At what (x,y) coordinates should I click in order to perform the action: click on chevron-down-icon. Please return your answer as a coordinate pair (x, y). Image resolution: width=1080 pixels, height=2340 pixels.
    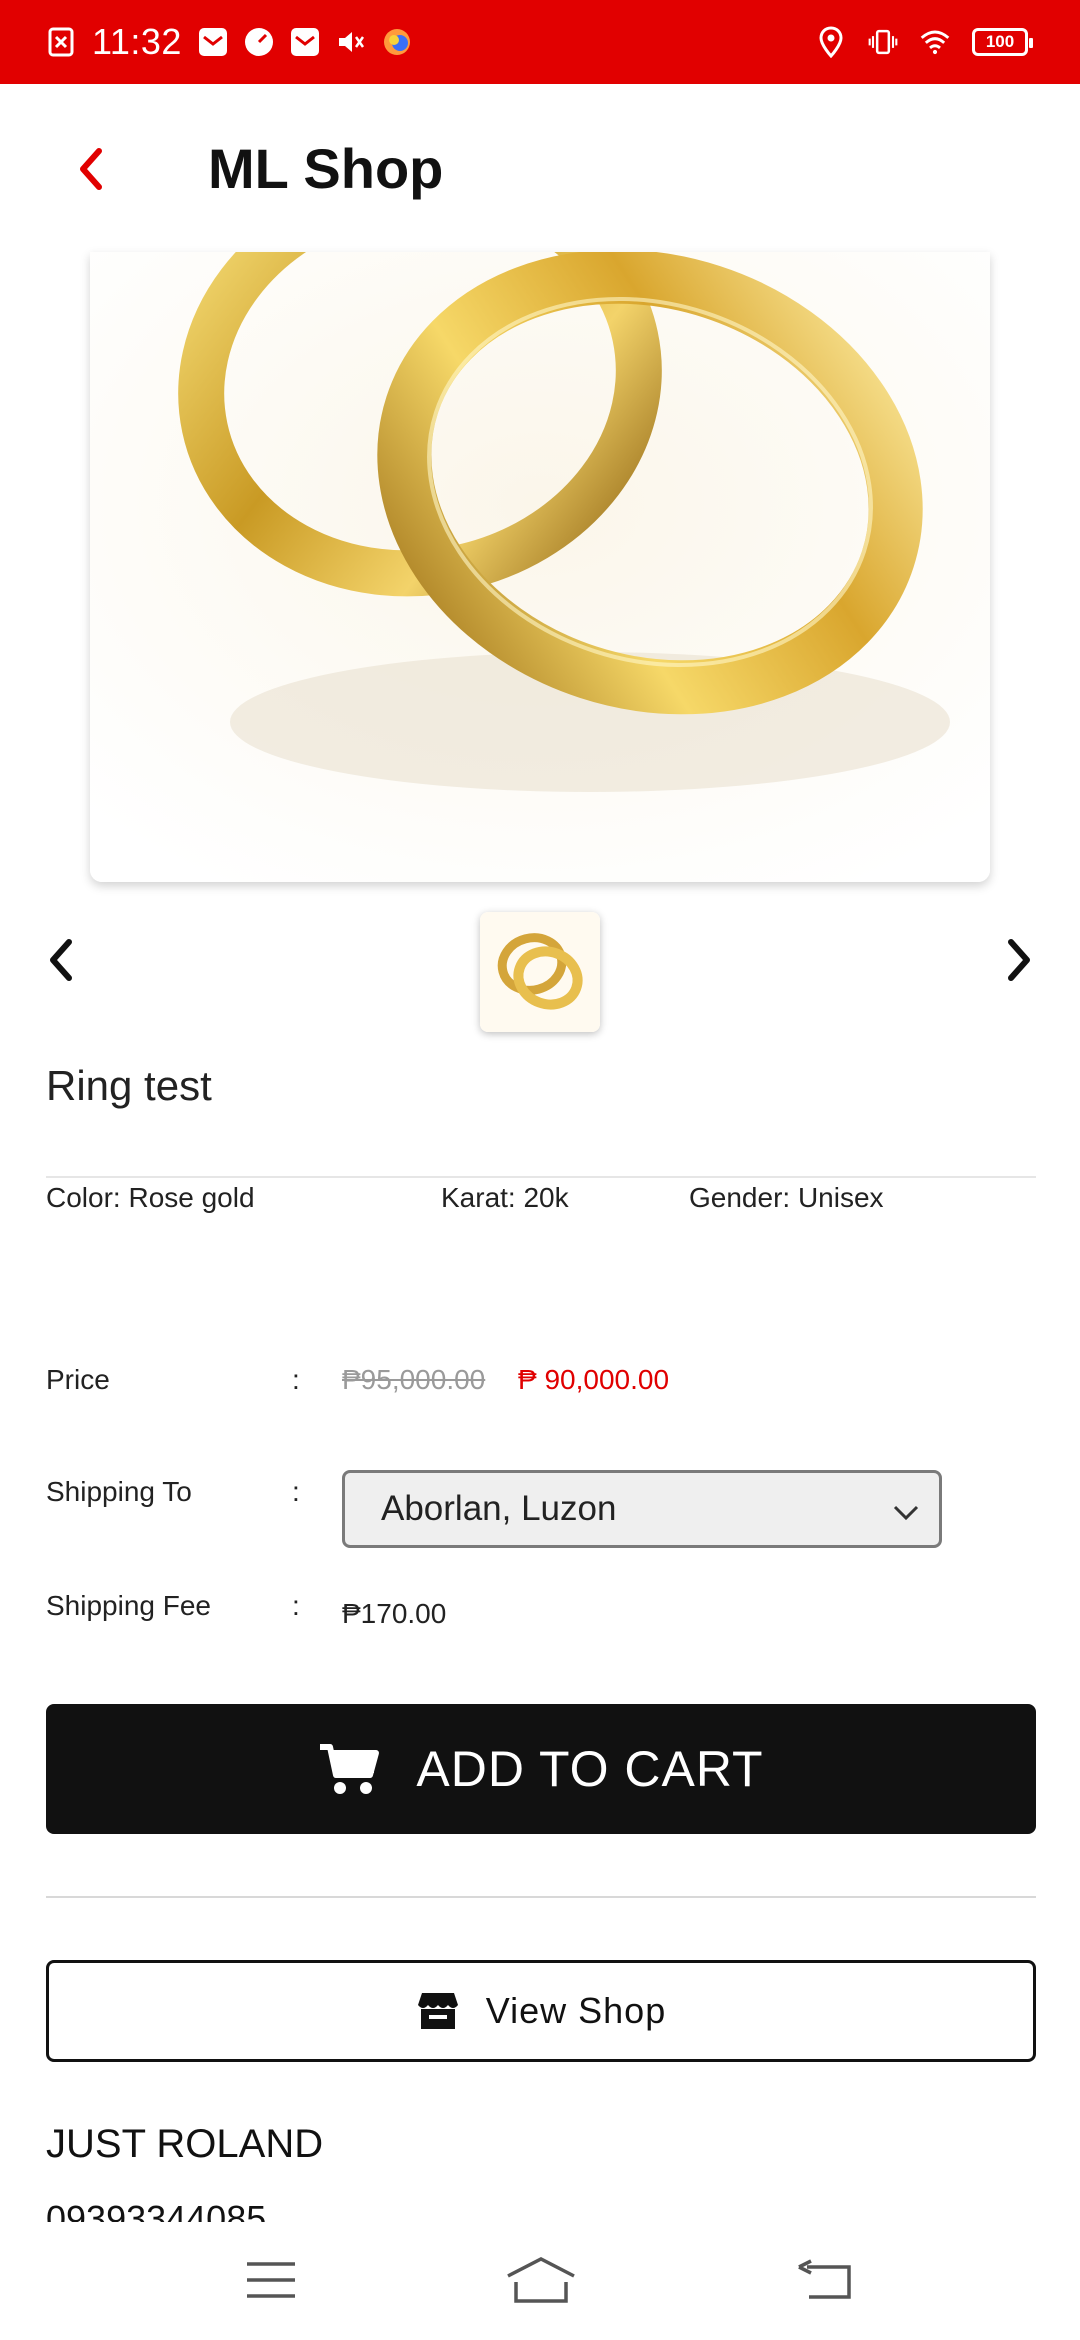
    Looking at the image, I should click on (906, 1513).